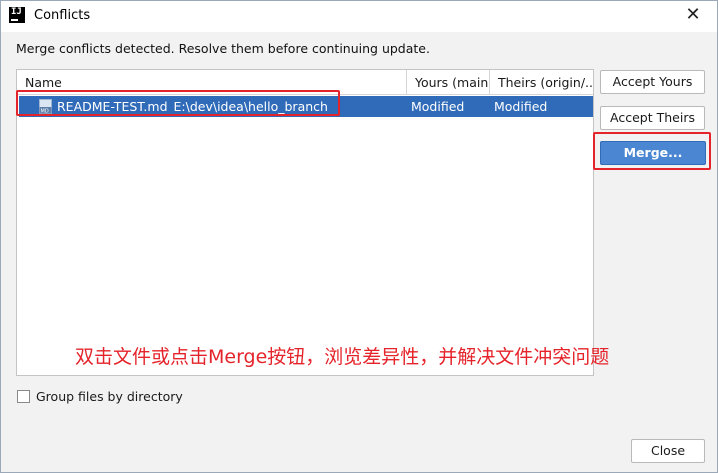 This screenshot has height=473, width=718. What do you see at coordinates (359, 16) in the screenshot?
I see `title-bar: IJ Conflicts ✕` at bounding box center [359, 16].